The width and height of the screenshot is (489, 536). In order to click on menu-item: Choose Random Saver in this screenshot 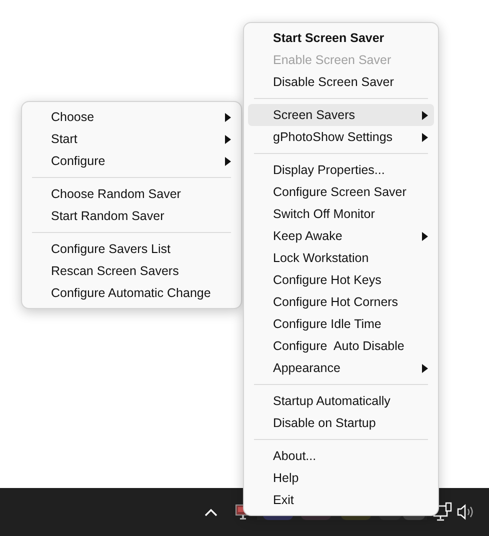, I will do `click(131, 194)`.